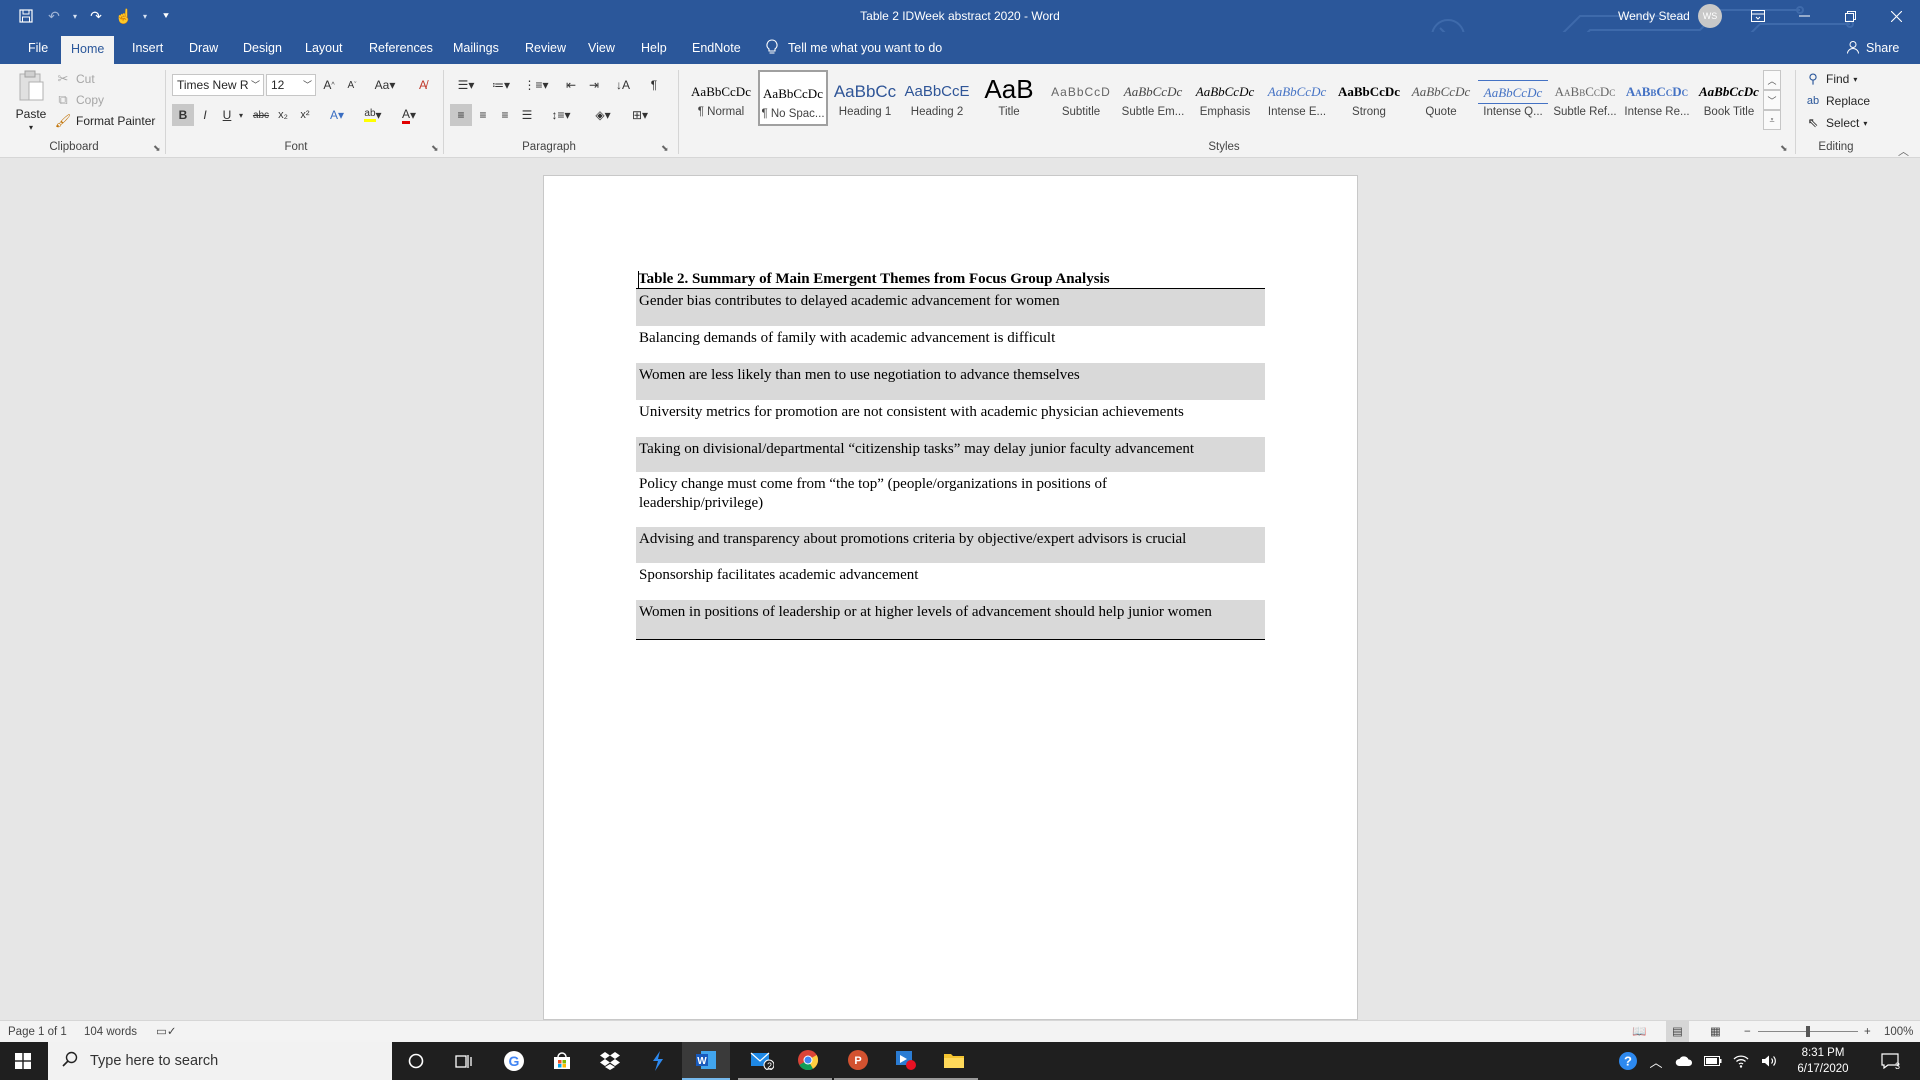 This screenshot has width=1920, height=1080. I want to click on style-strong: AaBbCcDc Strong, so click(1369, 98).